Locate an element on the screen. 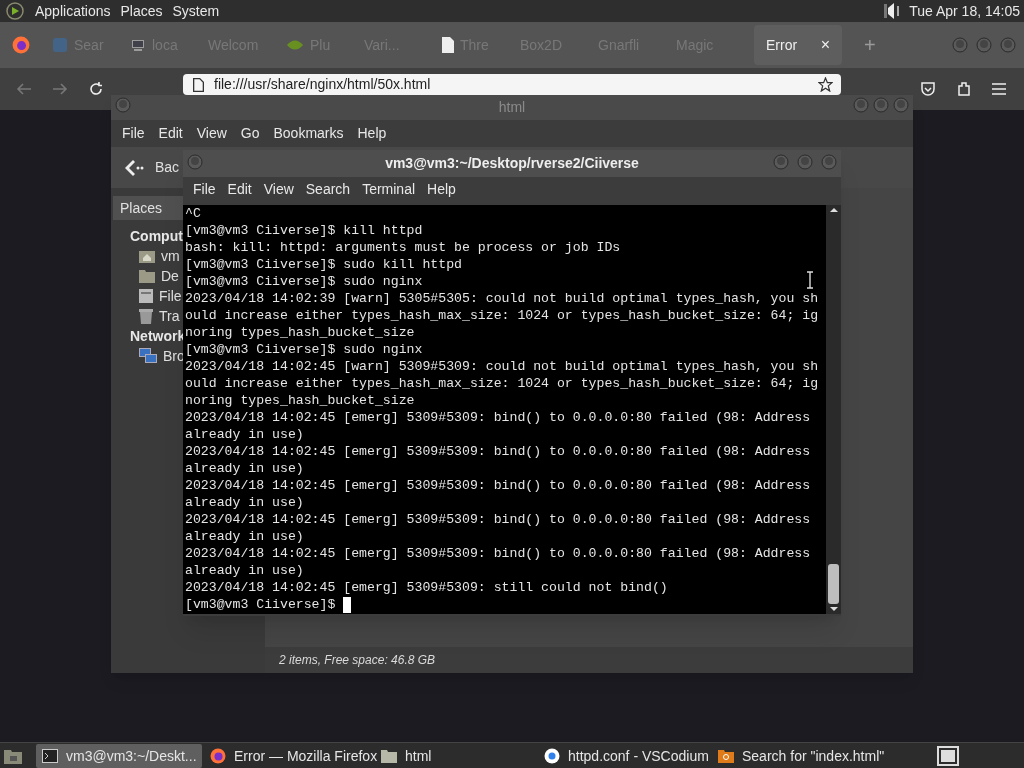 Image resolution: width=1024 pixels, height=768 pixels. back-button: Bac is located at coordinates (167, 167).